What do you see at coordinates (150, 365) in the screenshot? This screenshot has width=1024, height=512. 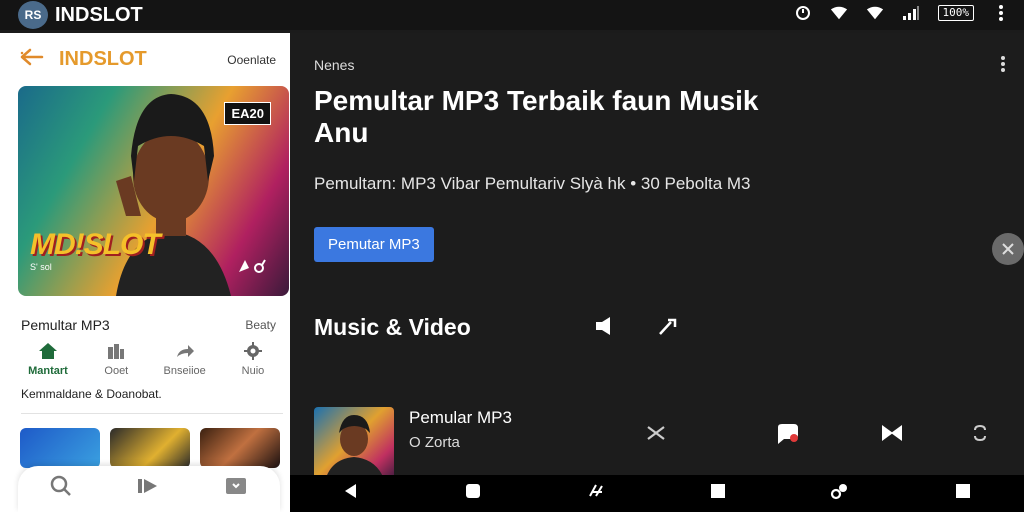 I see `left-nav: Mantart Ooet Bnseiioe Nuio` at bounding box center [150, 365].